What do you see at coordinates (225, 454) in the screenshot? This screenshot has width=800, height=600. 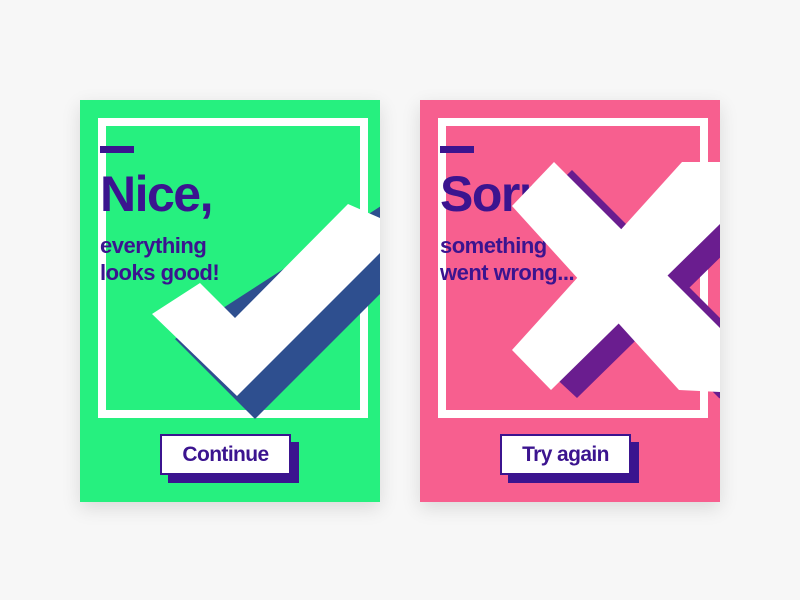 I see `continue-button: Continue` at bounding box center [225, 454].